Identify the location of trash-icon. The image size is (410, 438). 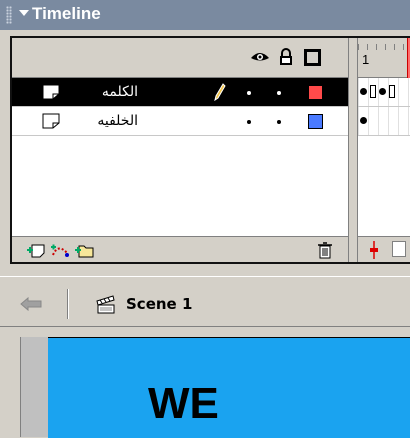
(325, 250).